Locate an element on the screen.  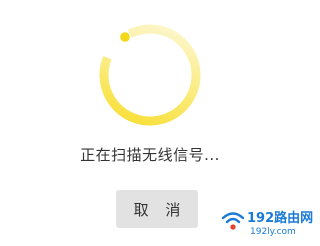
watermark-brand: 192路由网 is located at coordinates (280, 218).